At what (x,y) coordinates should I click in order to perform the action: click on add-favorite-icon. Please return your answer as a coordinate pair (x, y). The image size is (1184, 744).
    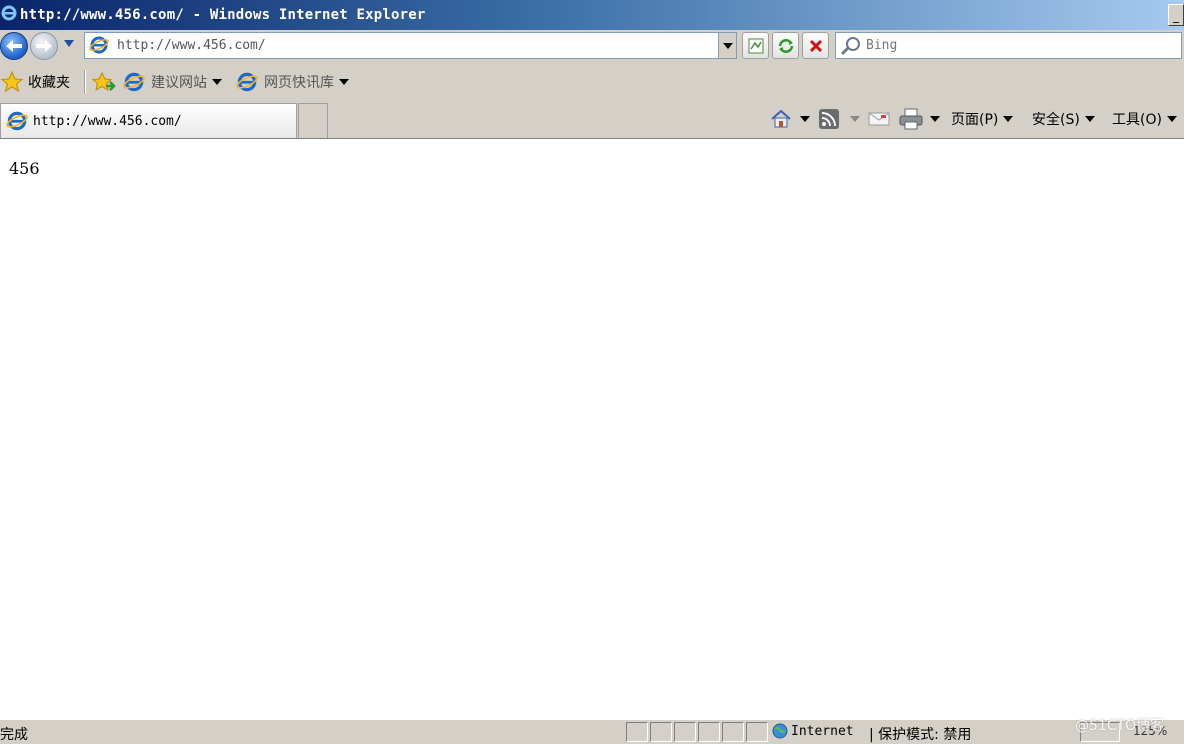
    Looking at the image, I should click on (103, 81).